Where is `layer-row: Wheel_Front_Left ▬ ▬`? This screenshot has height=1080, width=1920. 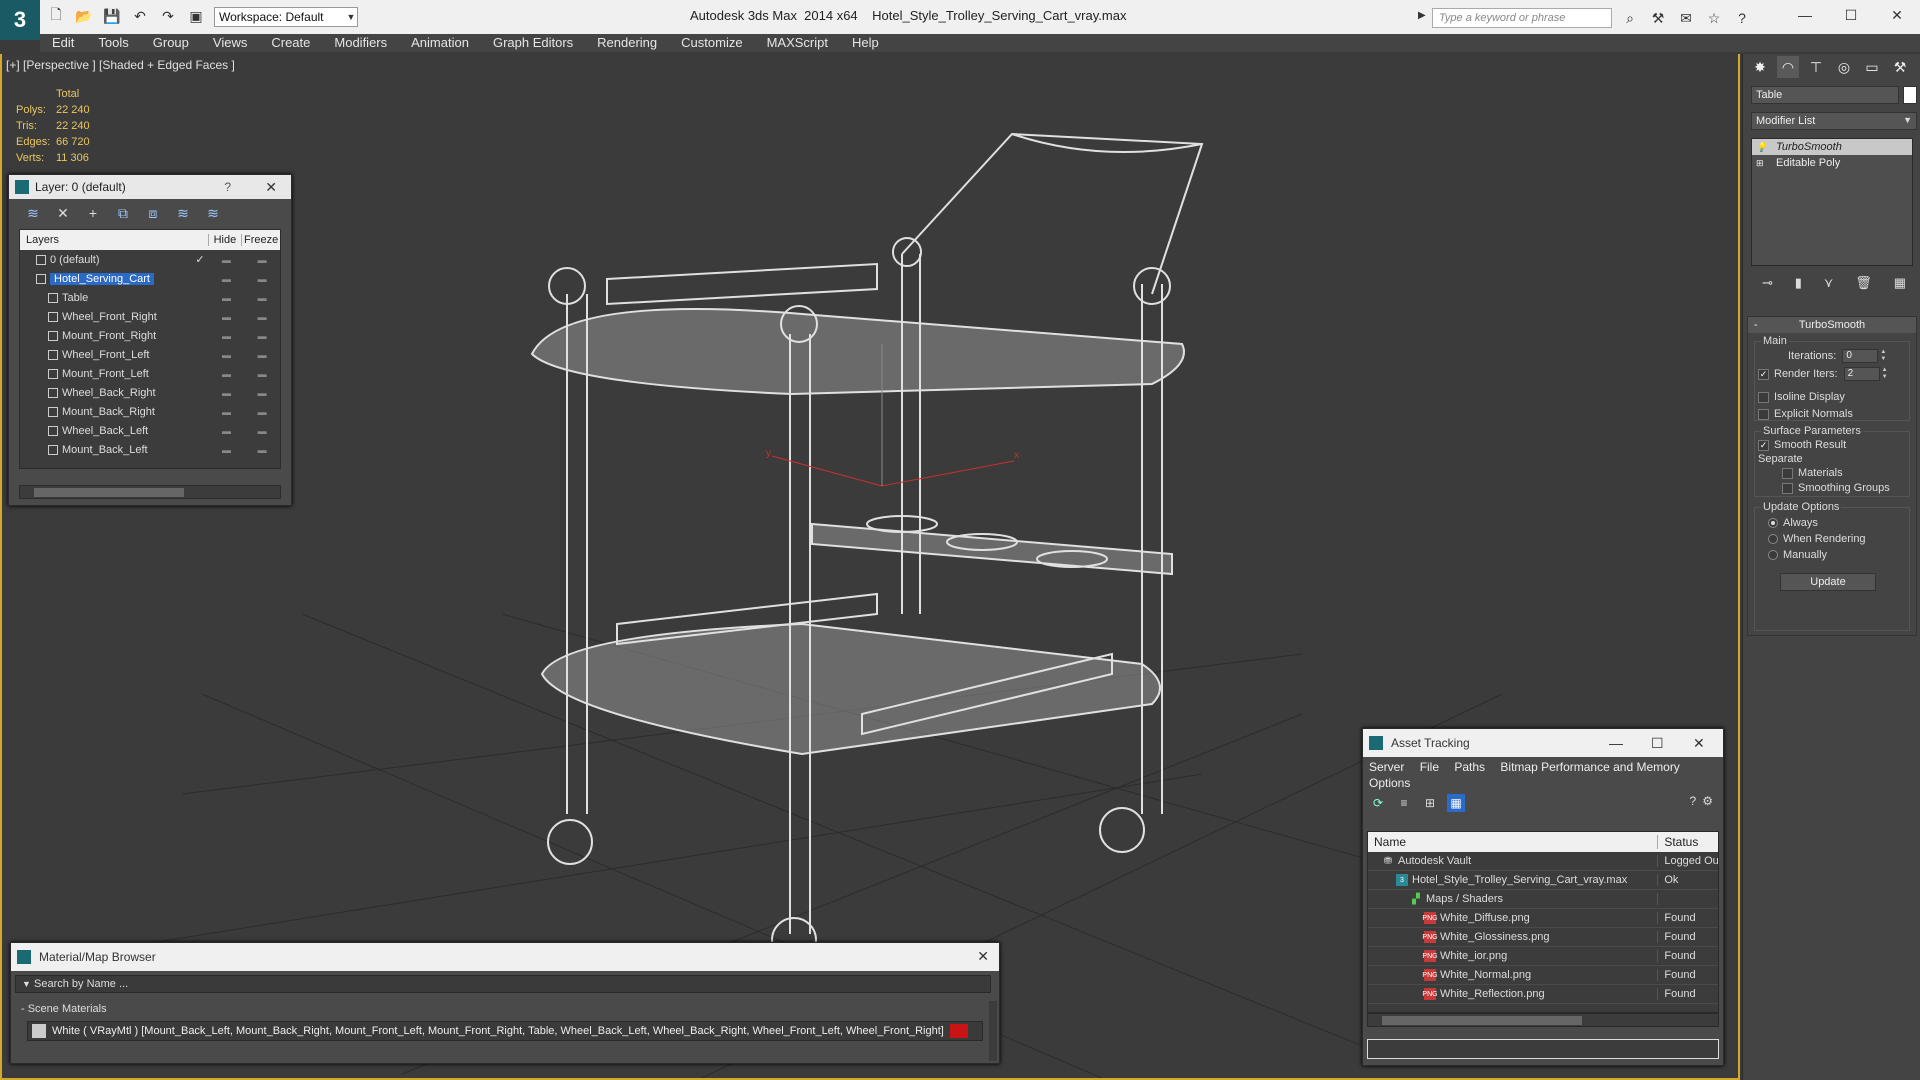 layer-row: Wheel_Front_Left ▬ ▬ is located at coordinates (150, 354).